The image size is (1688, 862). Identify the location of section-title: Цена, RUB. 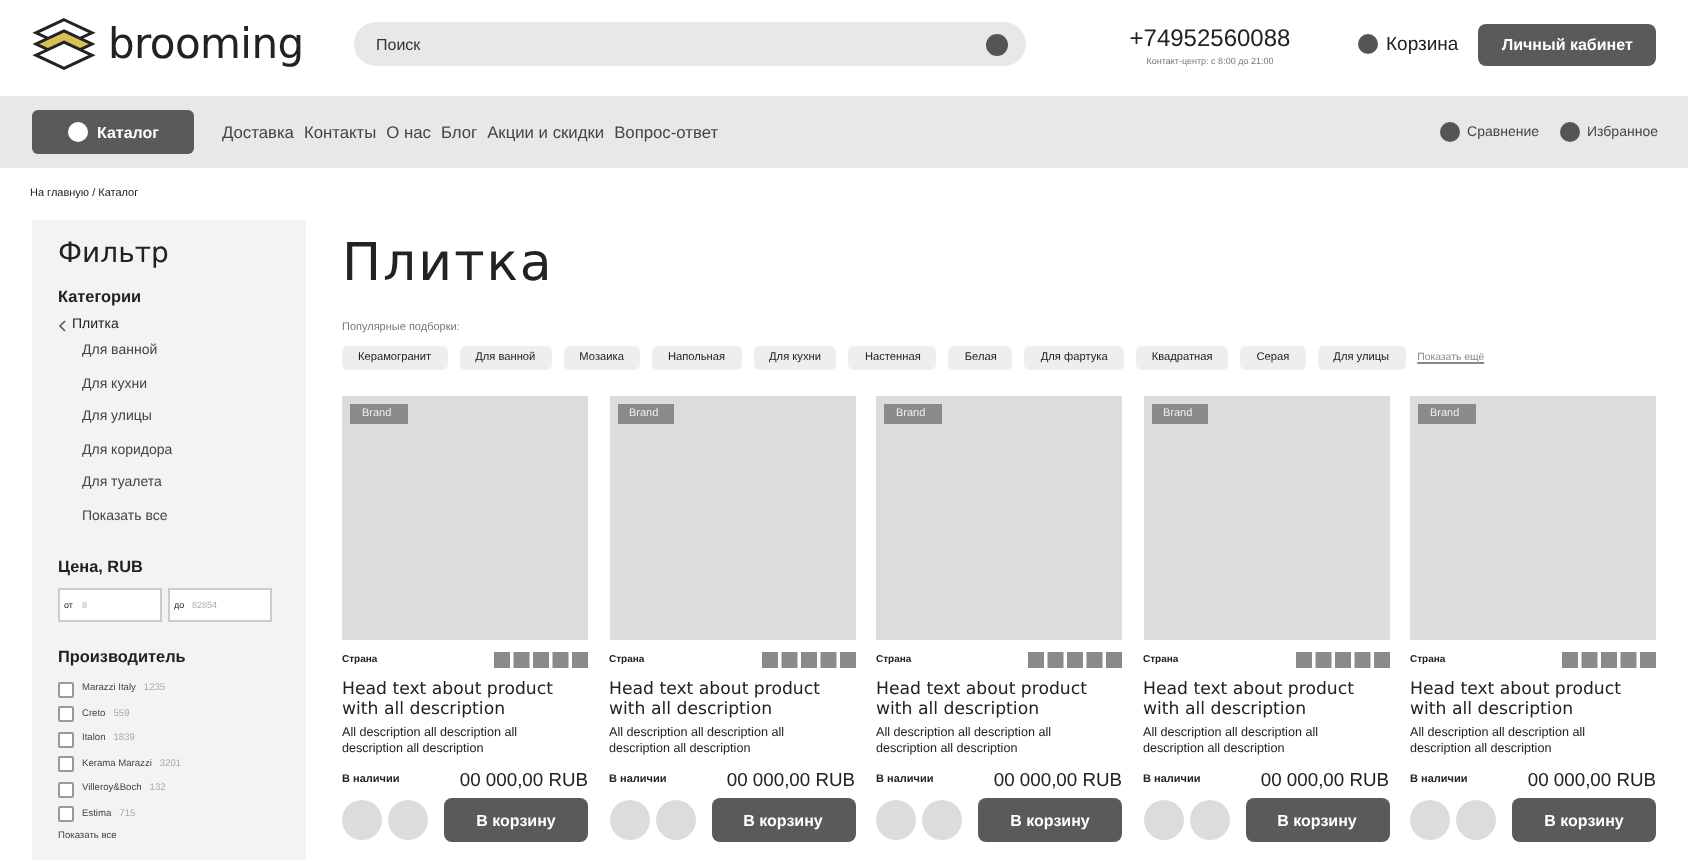
(100, 566).